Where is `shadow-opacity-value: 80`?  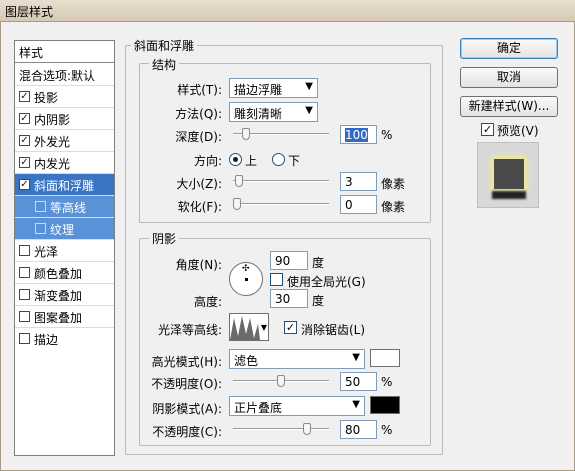
shadow-opacity-value: 80 is located at coordinates (353, 430).